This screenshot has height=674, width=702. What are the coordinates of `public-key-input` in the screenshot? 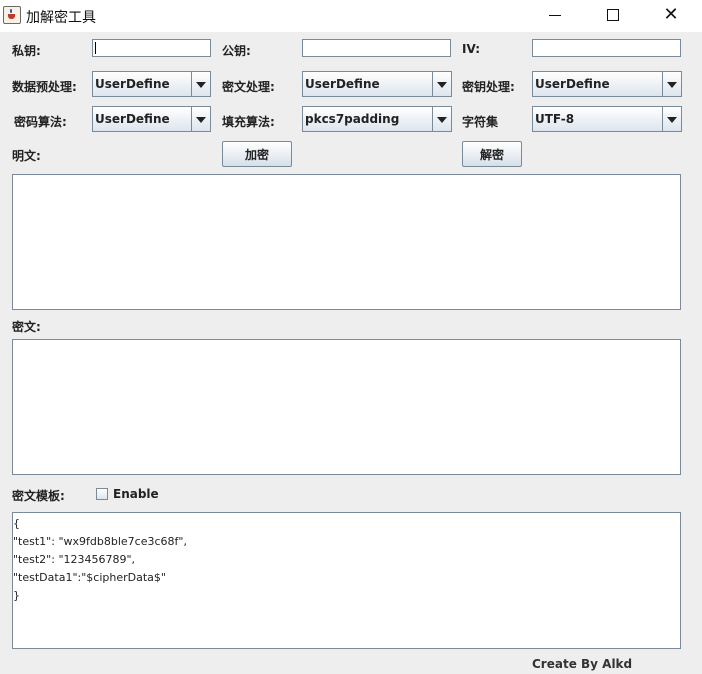 It's located at (376, 48).